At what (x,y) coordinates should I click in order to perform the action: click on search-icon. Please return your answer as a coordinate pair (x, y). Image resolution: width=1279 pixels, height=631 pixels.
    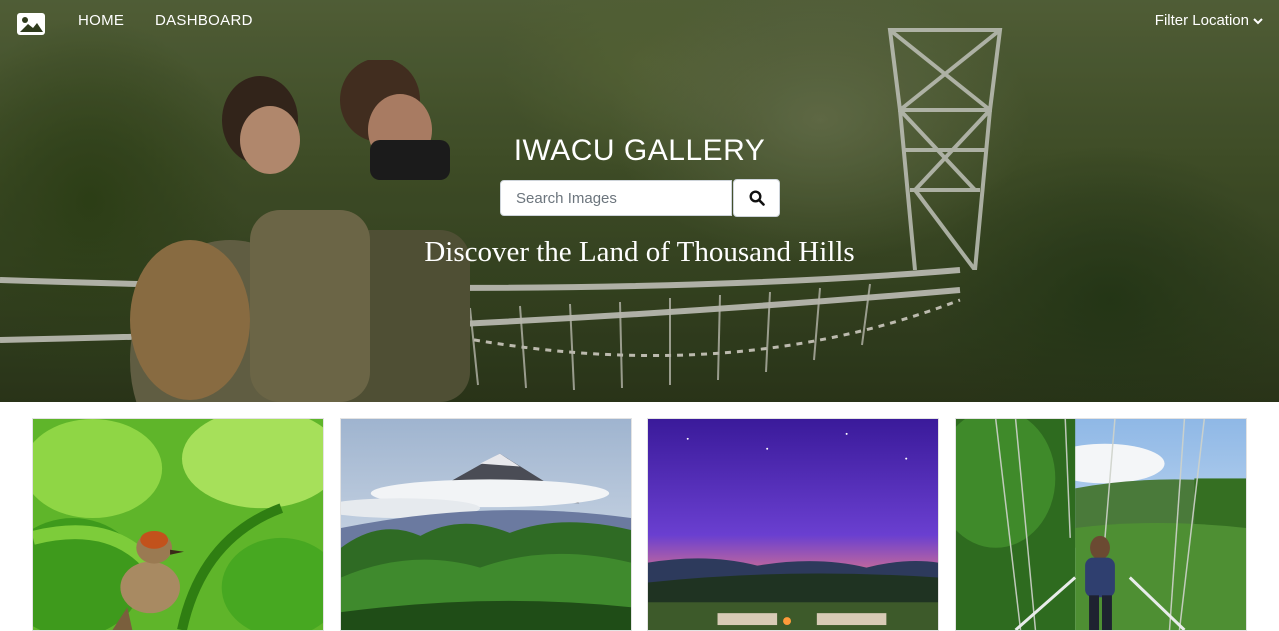
    Looking at the image, I should click on (756, 198).